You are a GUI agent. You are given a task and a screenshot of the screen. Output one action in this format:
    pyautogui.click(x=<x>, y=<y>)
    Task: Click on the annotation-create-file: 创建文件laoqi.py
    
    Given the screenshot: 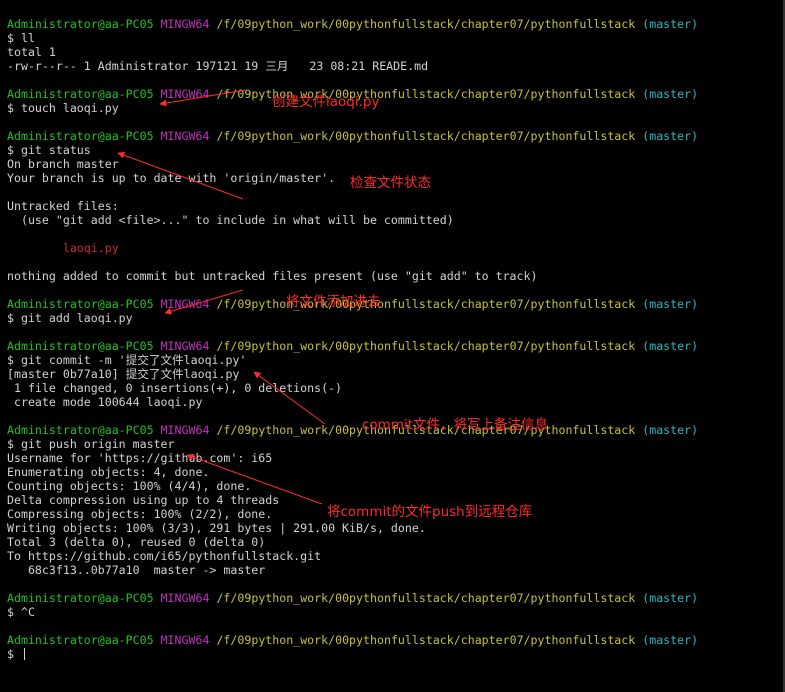 What is the action you would take?
    pyautogui.click(x=326, y=102)
    